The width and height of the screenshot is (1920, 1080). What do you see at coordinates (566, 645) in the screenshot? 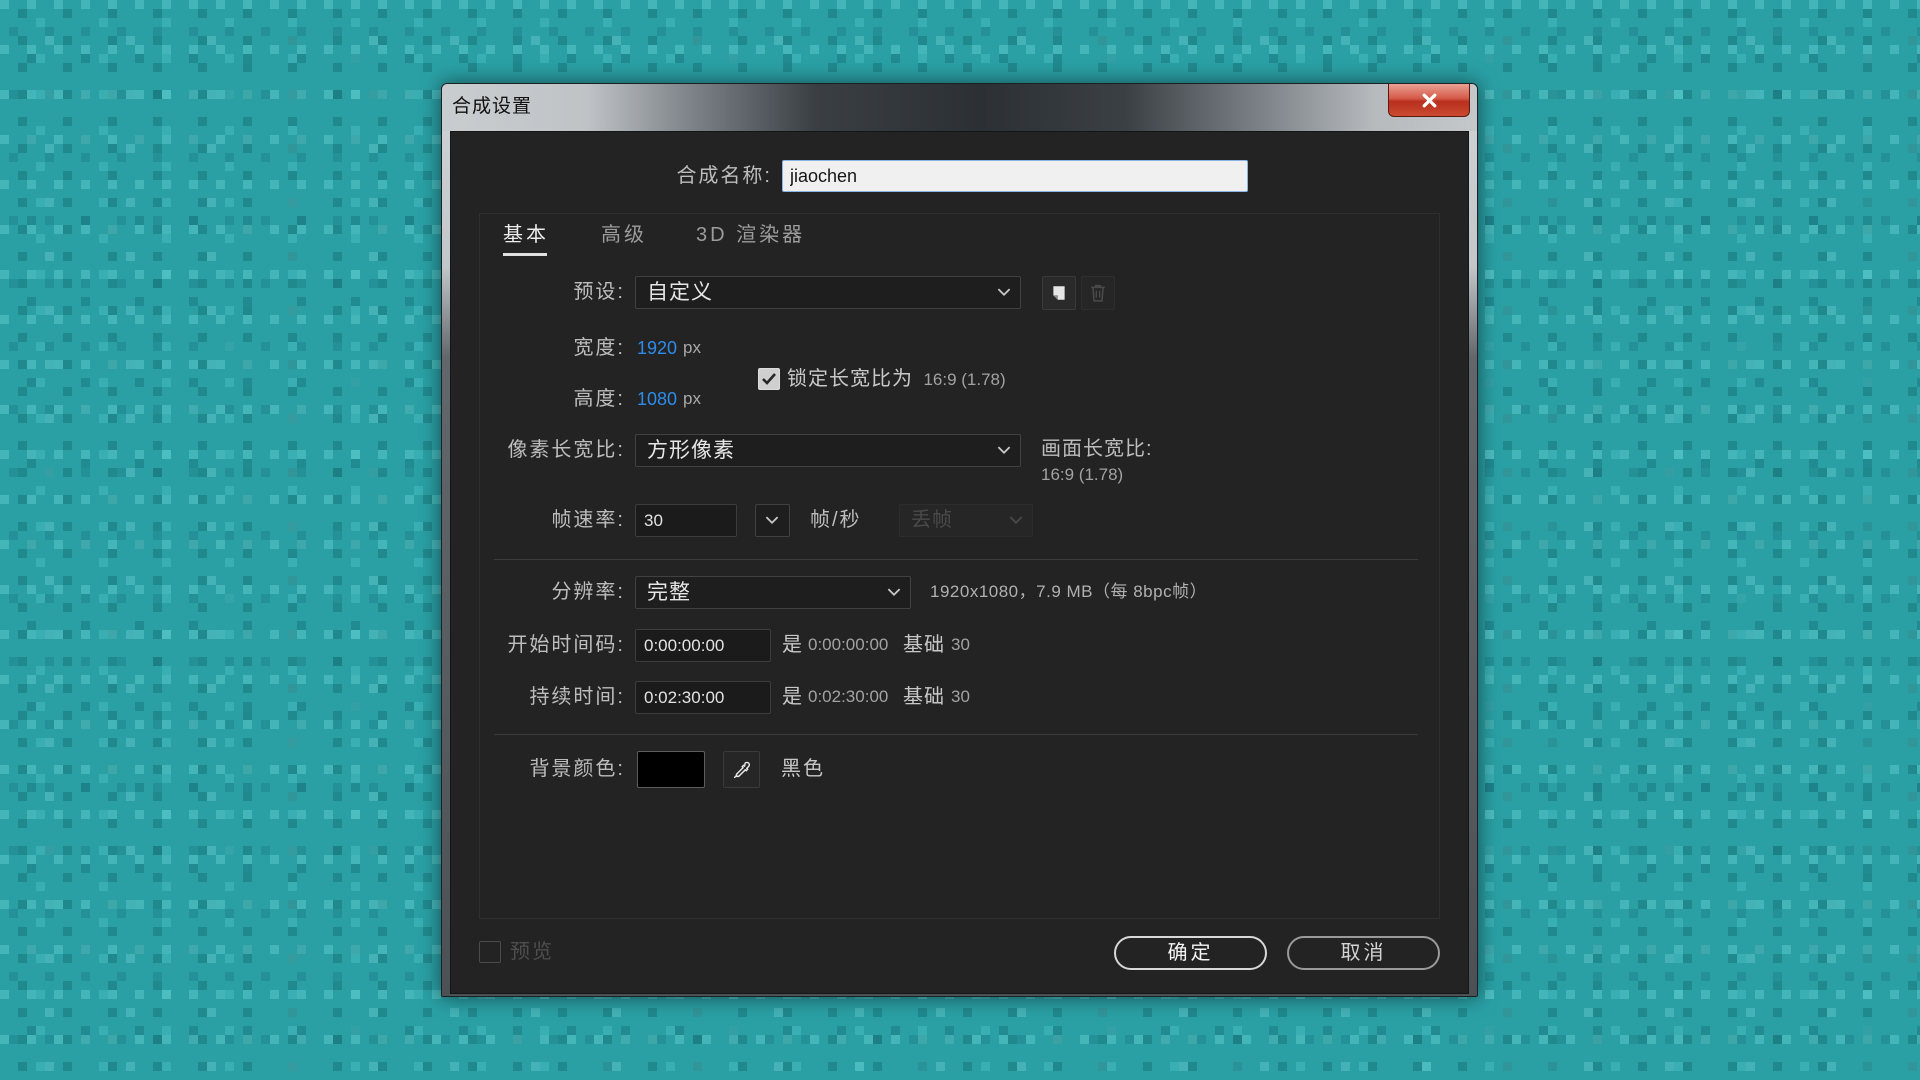
I see `start-timecode-label: 开始时间码:` at bounding box center [566, 645].